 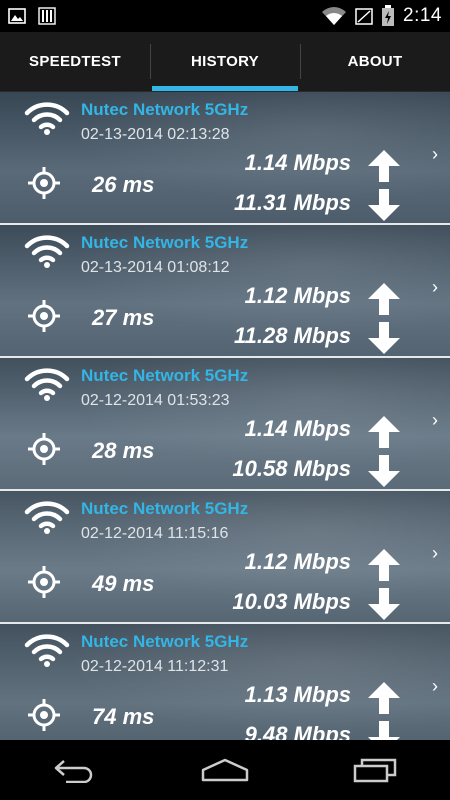 I want to click on clock: 2:14, so click(x=422, y=15).